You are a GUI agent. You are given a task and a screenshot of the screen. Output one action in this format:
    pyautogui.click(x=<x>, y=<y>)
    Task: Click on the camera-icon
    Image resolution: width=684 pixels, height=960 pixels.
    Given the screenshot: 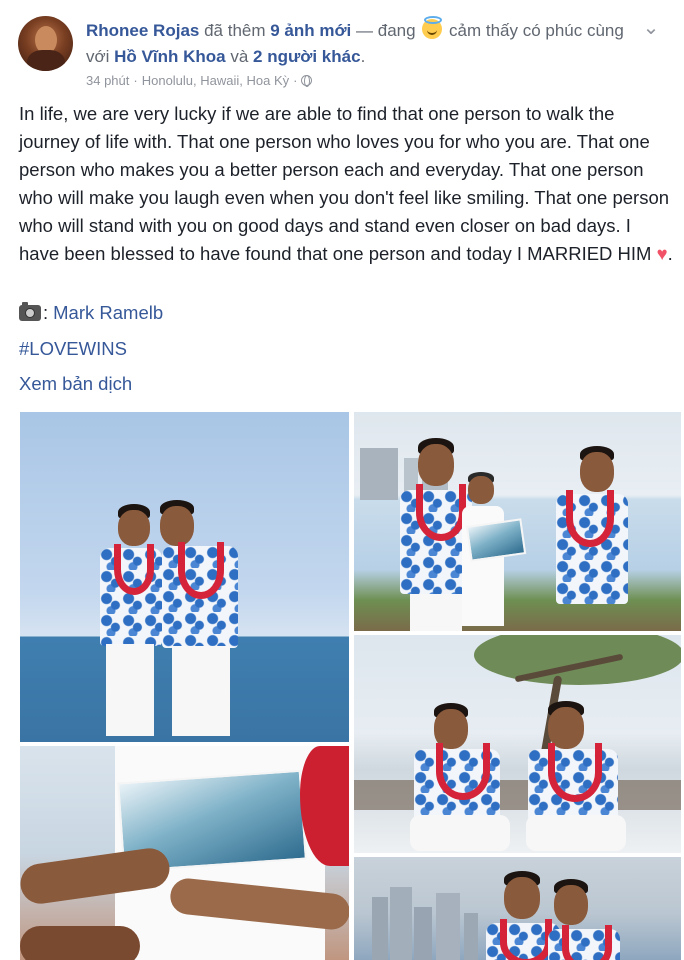 What is the action you would take?
    pyautogui.click(x=30, y=311)
    